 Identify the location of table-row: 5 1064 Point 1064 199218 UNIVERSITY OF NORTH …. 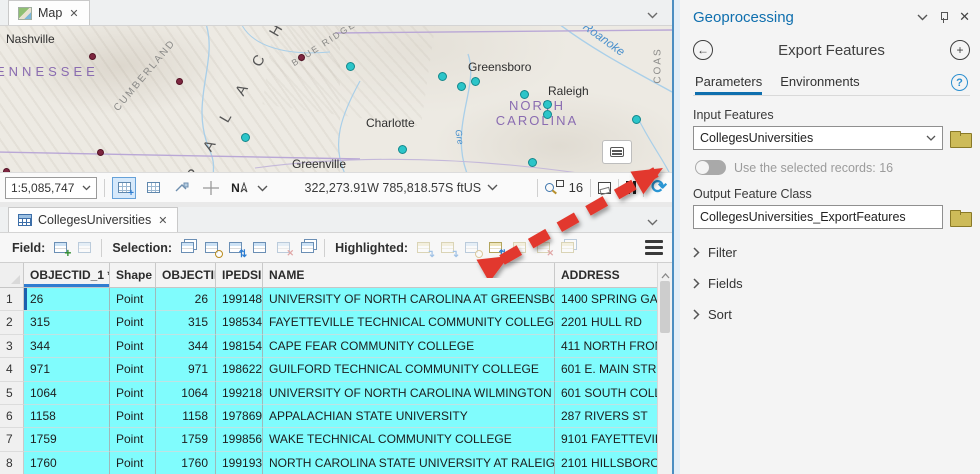
(336, 393).